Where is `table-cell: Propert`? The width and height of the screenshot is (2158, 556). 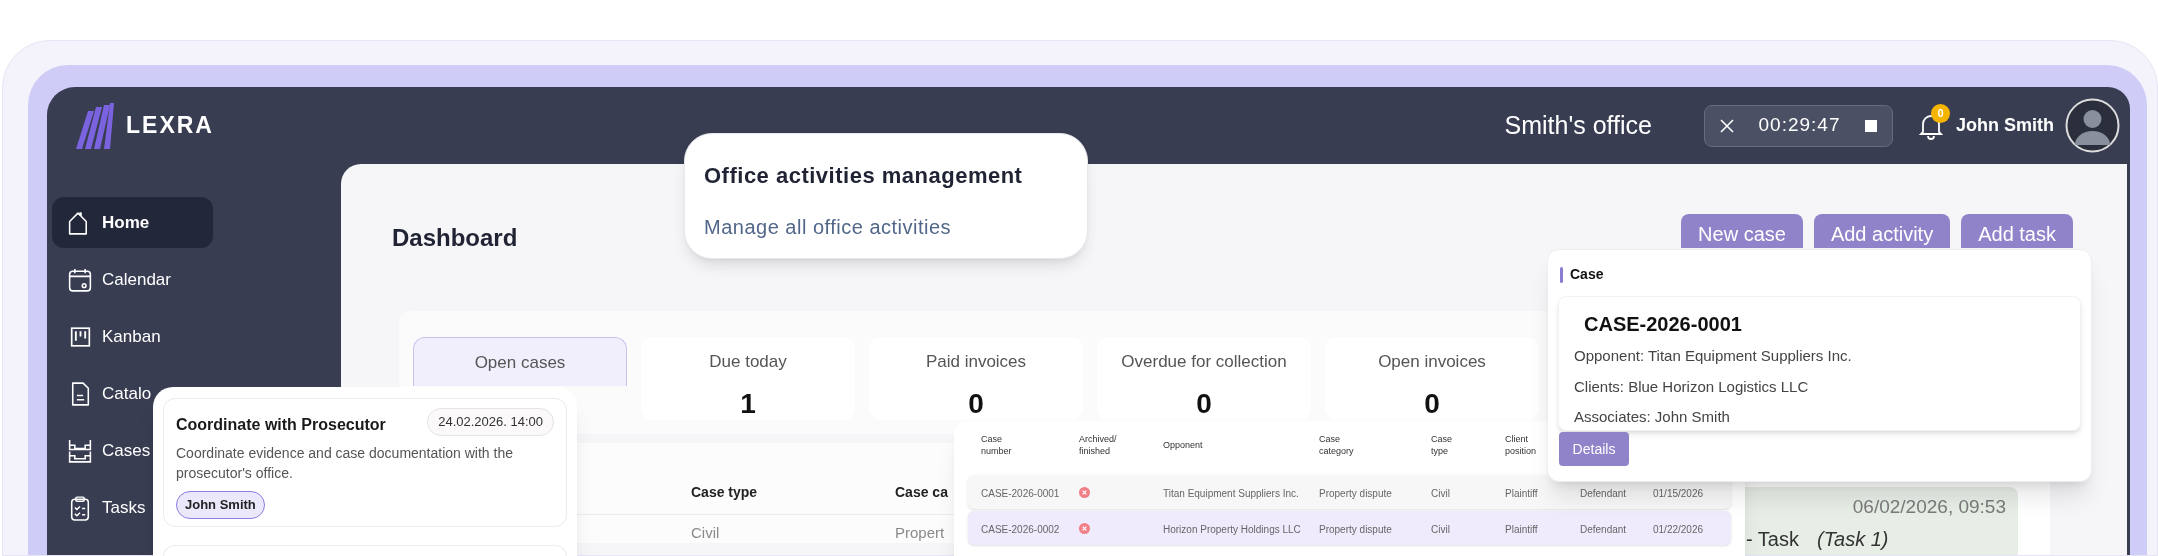 table-cell: Propert is located at coordinates (920, 532).